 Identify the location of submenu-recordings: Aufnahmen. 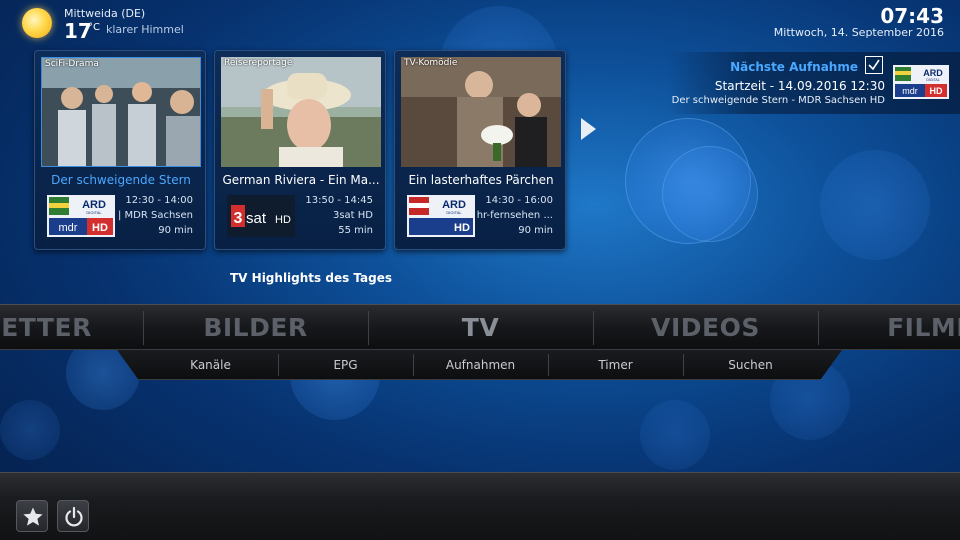
(480, 365).